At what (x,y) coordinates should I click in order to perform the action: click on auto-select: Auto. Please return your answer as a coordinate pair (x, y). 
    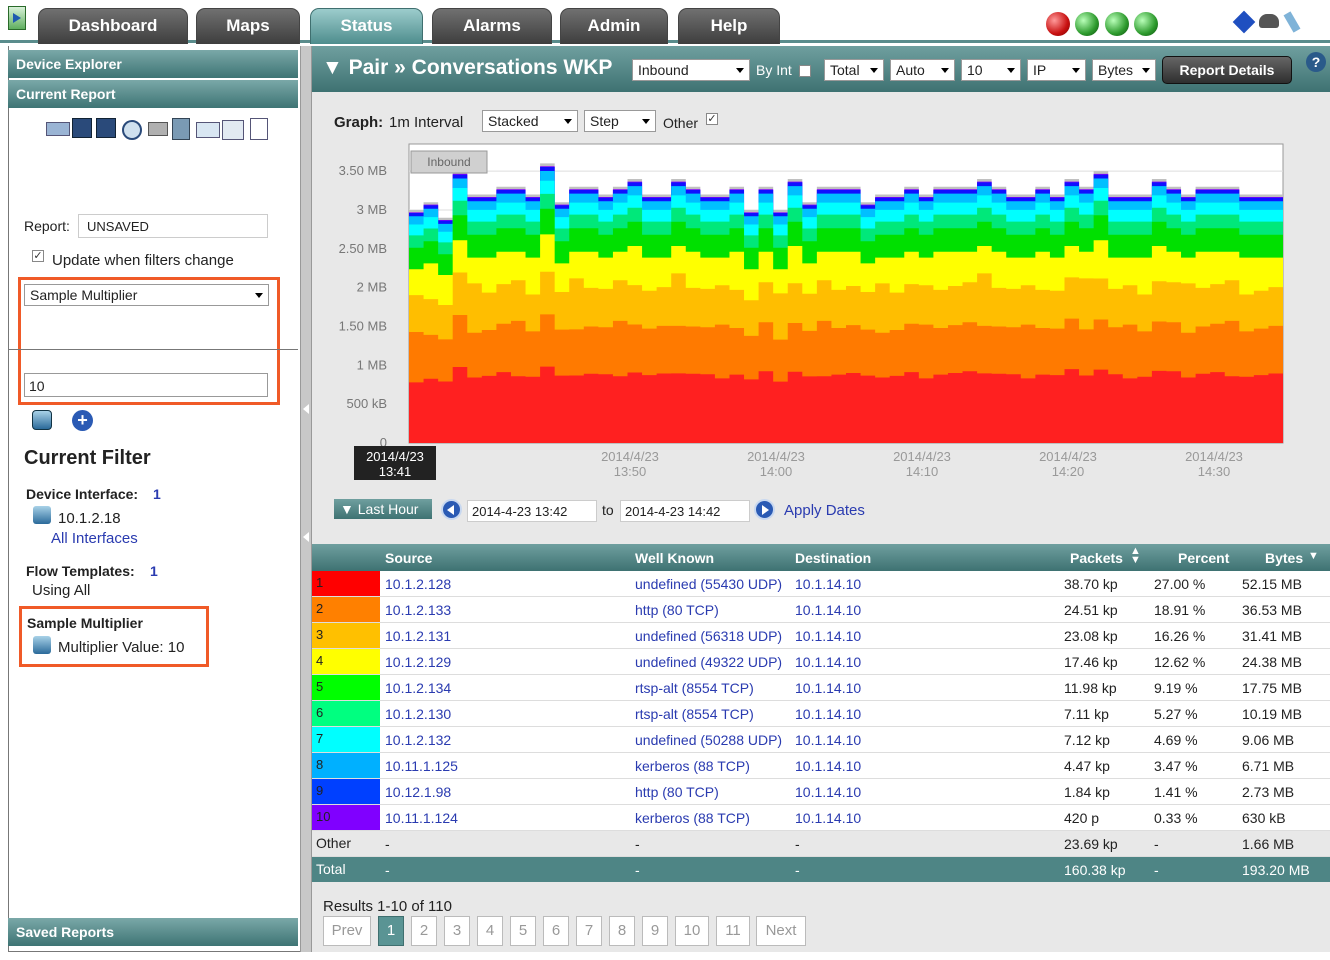
    Looking at the image, I should click on (922, 70).